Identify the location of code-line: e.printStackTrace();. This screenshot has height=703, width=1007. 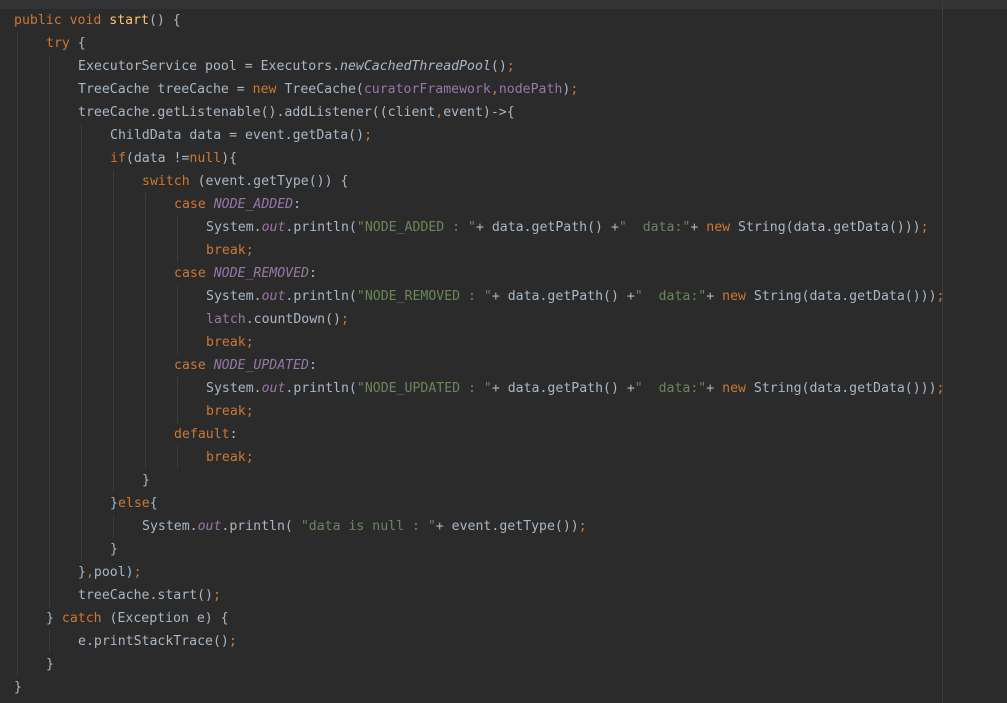
(509, 641).